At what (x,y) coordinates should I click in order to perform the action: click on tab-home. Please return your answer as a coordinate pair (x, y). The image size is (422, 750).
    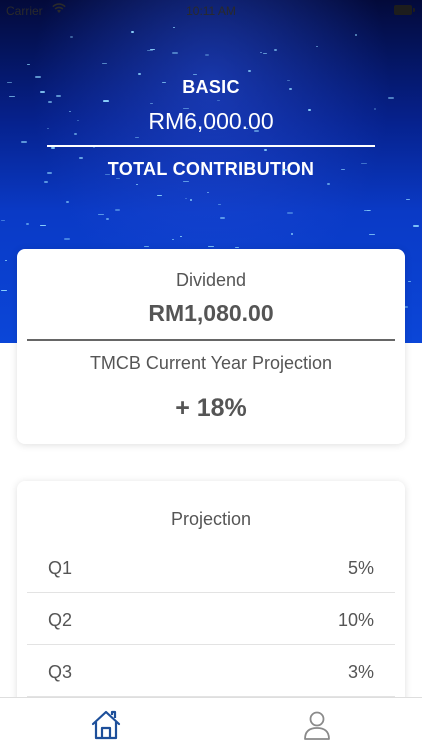
    Looking at the image, I should click on (106, 725).